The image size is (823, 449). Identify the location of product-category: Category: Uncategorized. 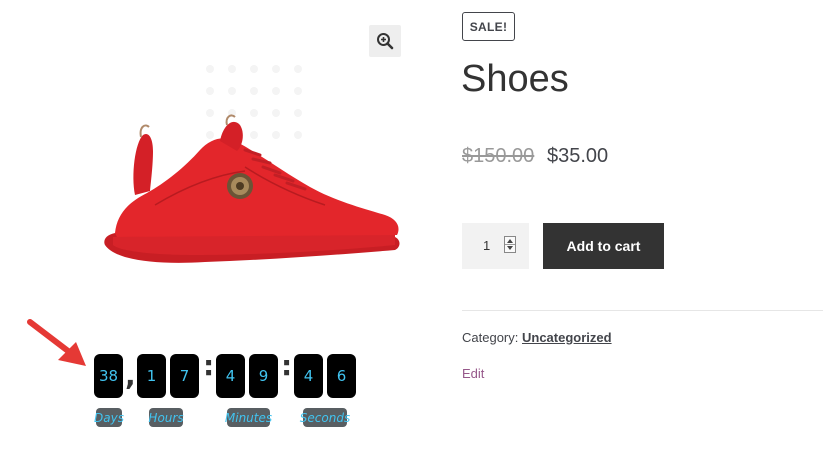
(537, 337).